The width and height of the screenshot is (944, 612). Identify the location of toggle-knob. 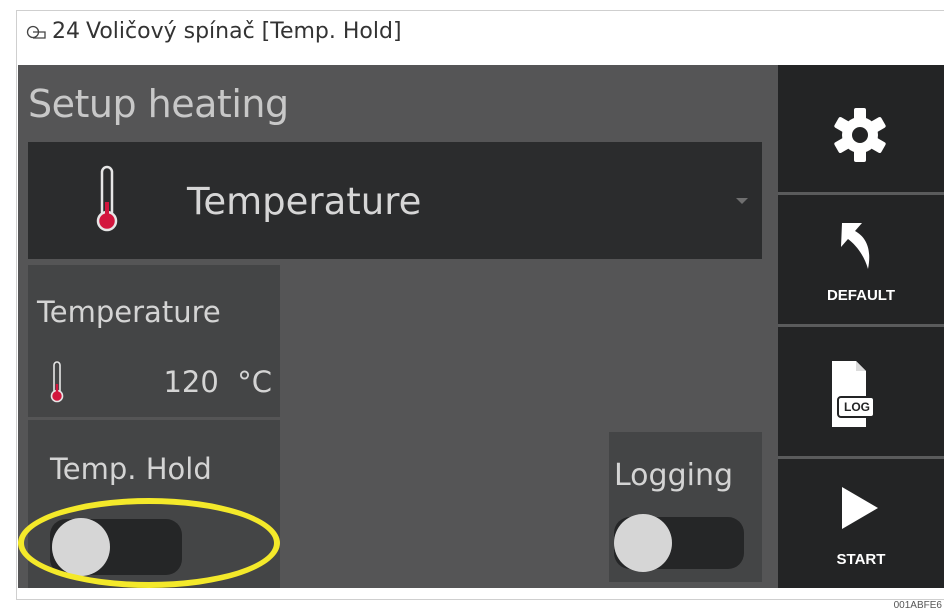
(643, 543).